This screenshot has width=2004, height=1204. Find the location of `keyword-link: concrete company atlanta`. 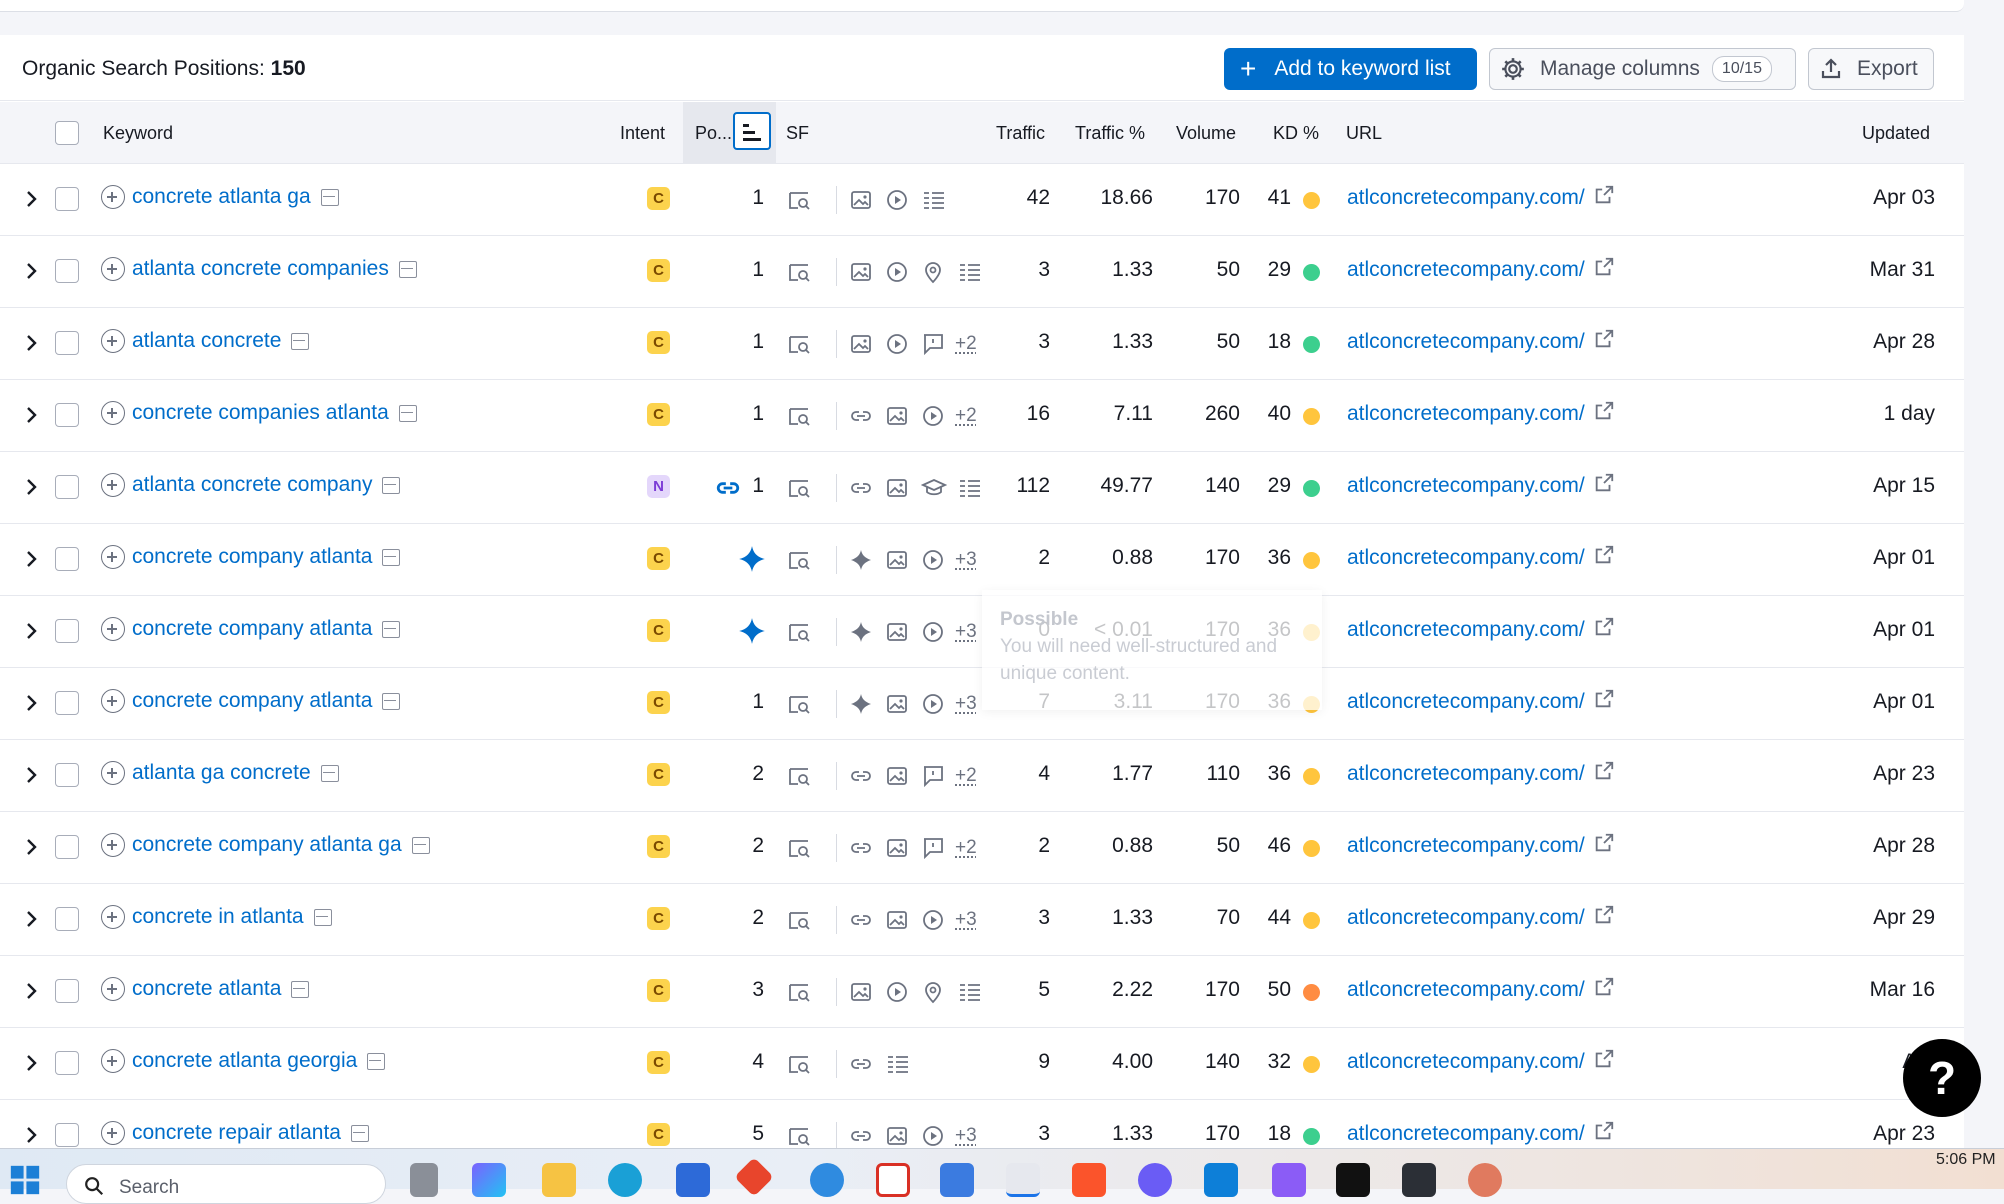

keyword-link: concrete company atlanta is located at coordinates (252, 701).